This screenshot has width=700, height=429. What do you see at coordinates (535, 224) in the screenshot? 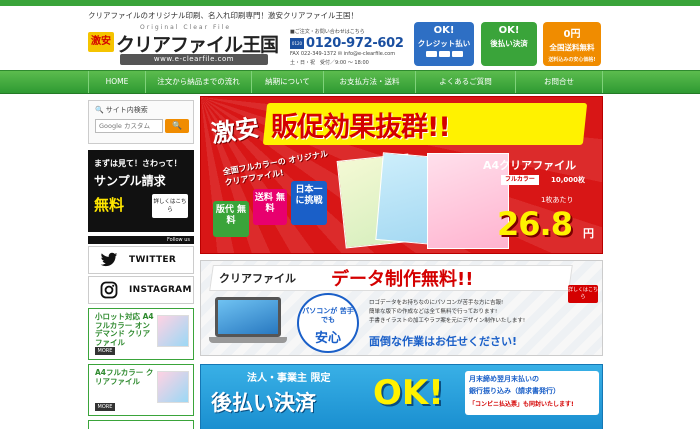
I see `hero-price: 26.8` at bounding box center [535, 224].